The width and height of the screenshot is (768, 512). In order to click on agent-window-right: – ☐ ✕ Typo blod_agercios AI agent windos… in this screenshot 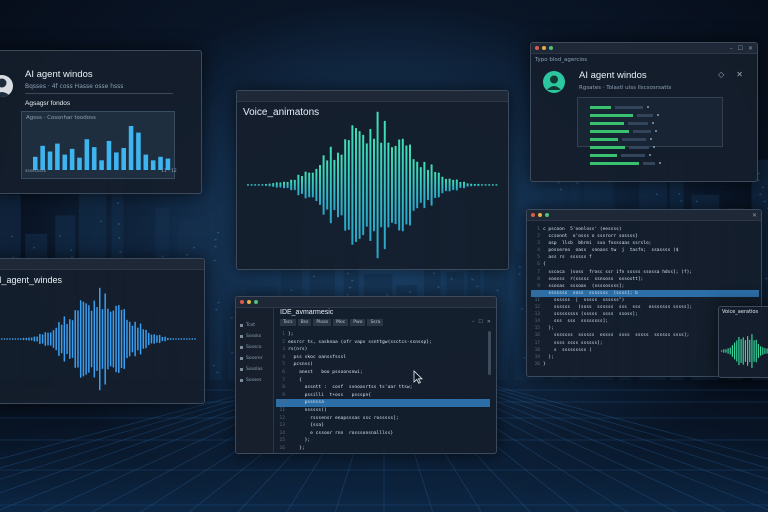, I will do `click(644, 112)`.